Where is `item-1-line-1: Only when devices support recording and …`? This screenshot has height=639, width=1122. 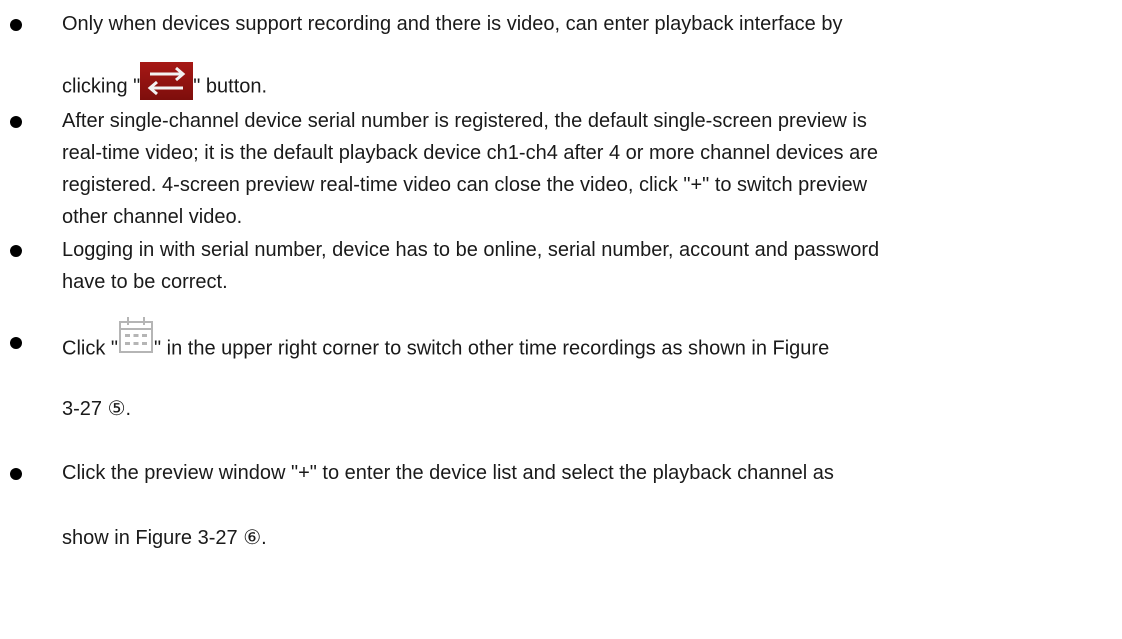
item-1-line-1: Only when devices support recording and … is located at coordinates (452, 24).